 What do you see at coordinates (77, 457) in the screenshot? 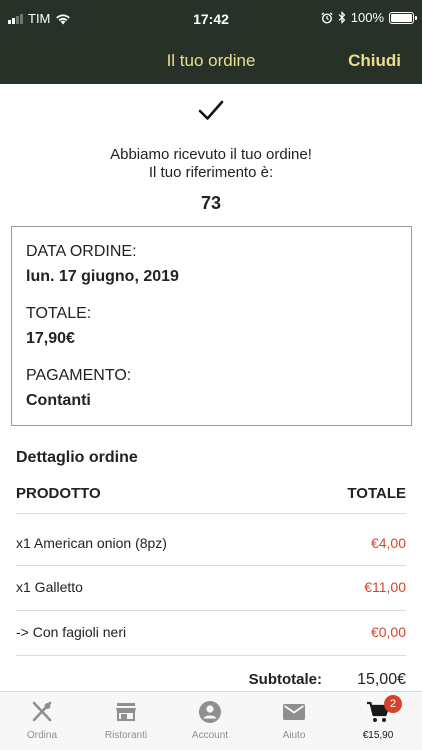
I see `order-detail-title: Dettaglio ordine` at bounding box center [77, 457].